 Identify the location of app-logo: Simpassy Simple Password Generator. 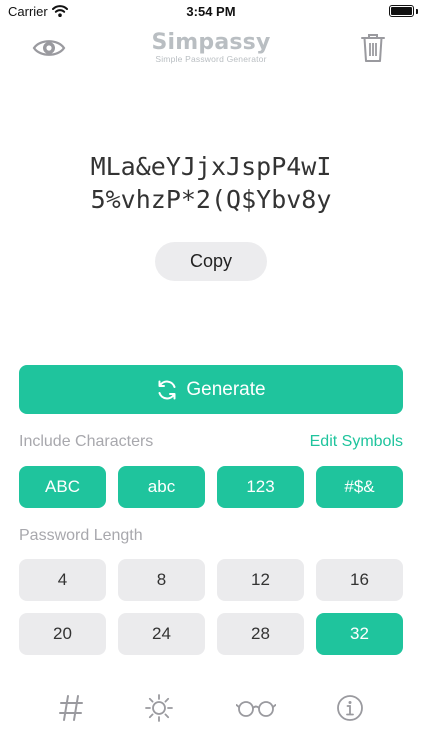
(211, 47).